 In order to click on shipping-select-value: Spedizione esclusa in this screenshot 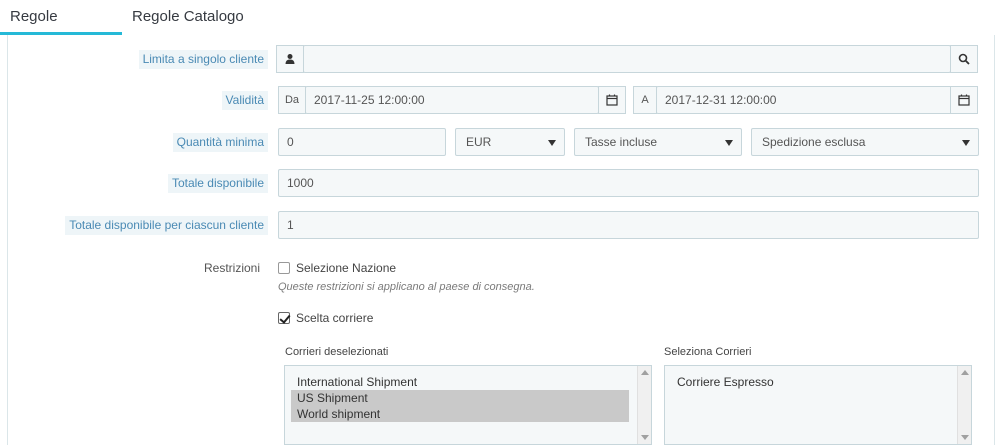, I will do `click(814, 142)`.